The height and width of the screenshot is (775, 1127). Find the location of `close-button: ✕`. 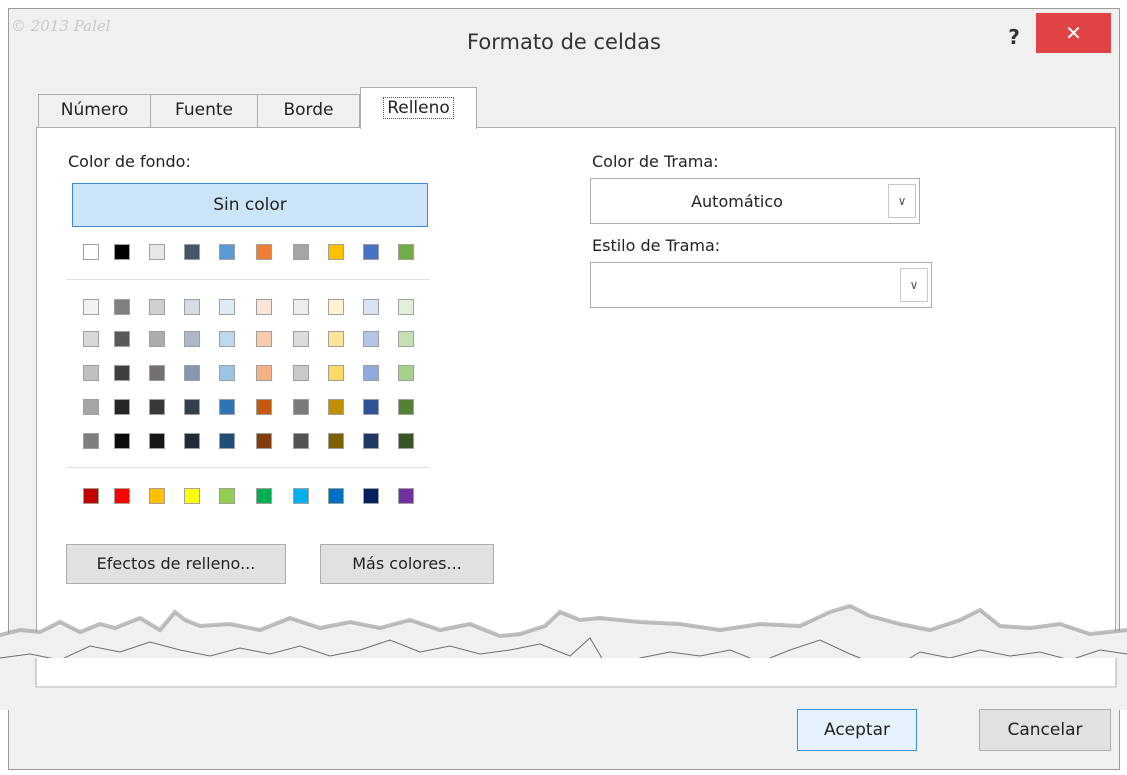

close-button: ✕ is located at coordinates (1073, 33).